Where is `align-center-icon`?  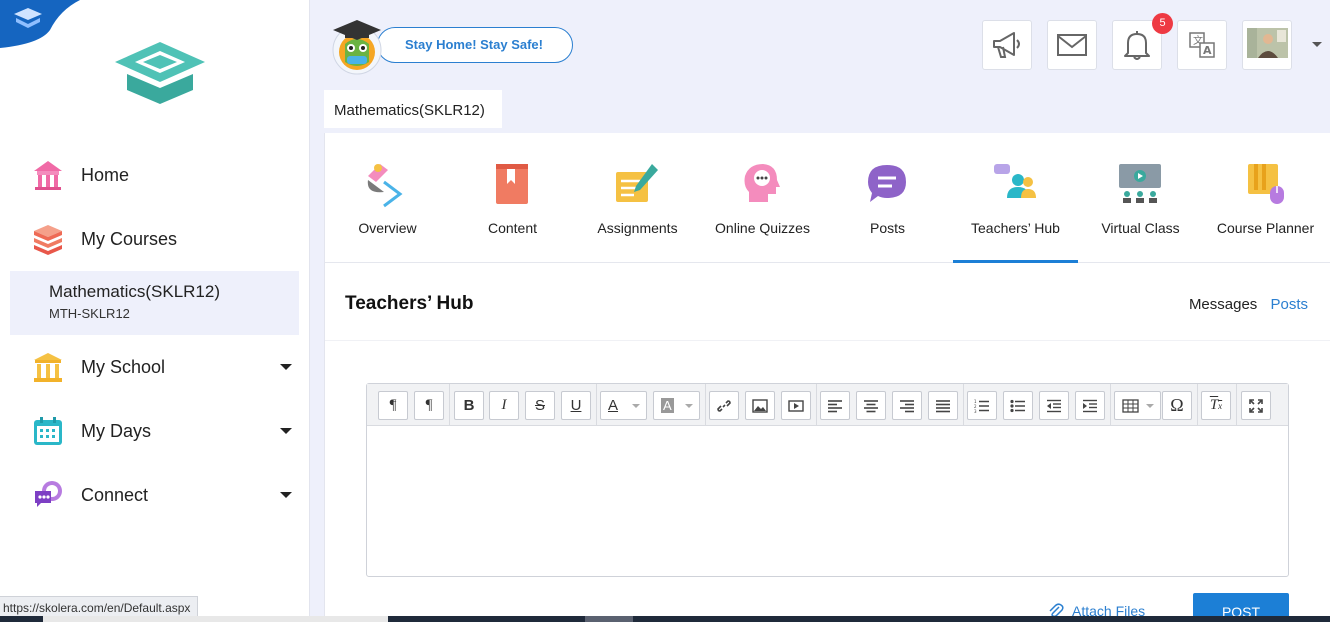
align-center-icon is located at coordinates (871, 405).